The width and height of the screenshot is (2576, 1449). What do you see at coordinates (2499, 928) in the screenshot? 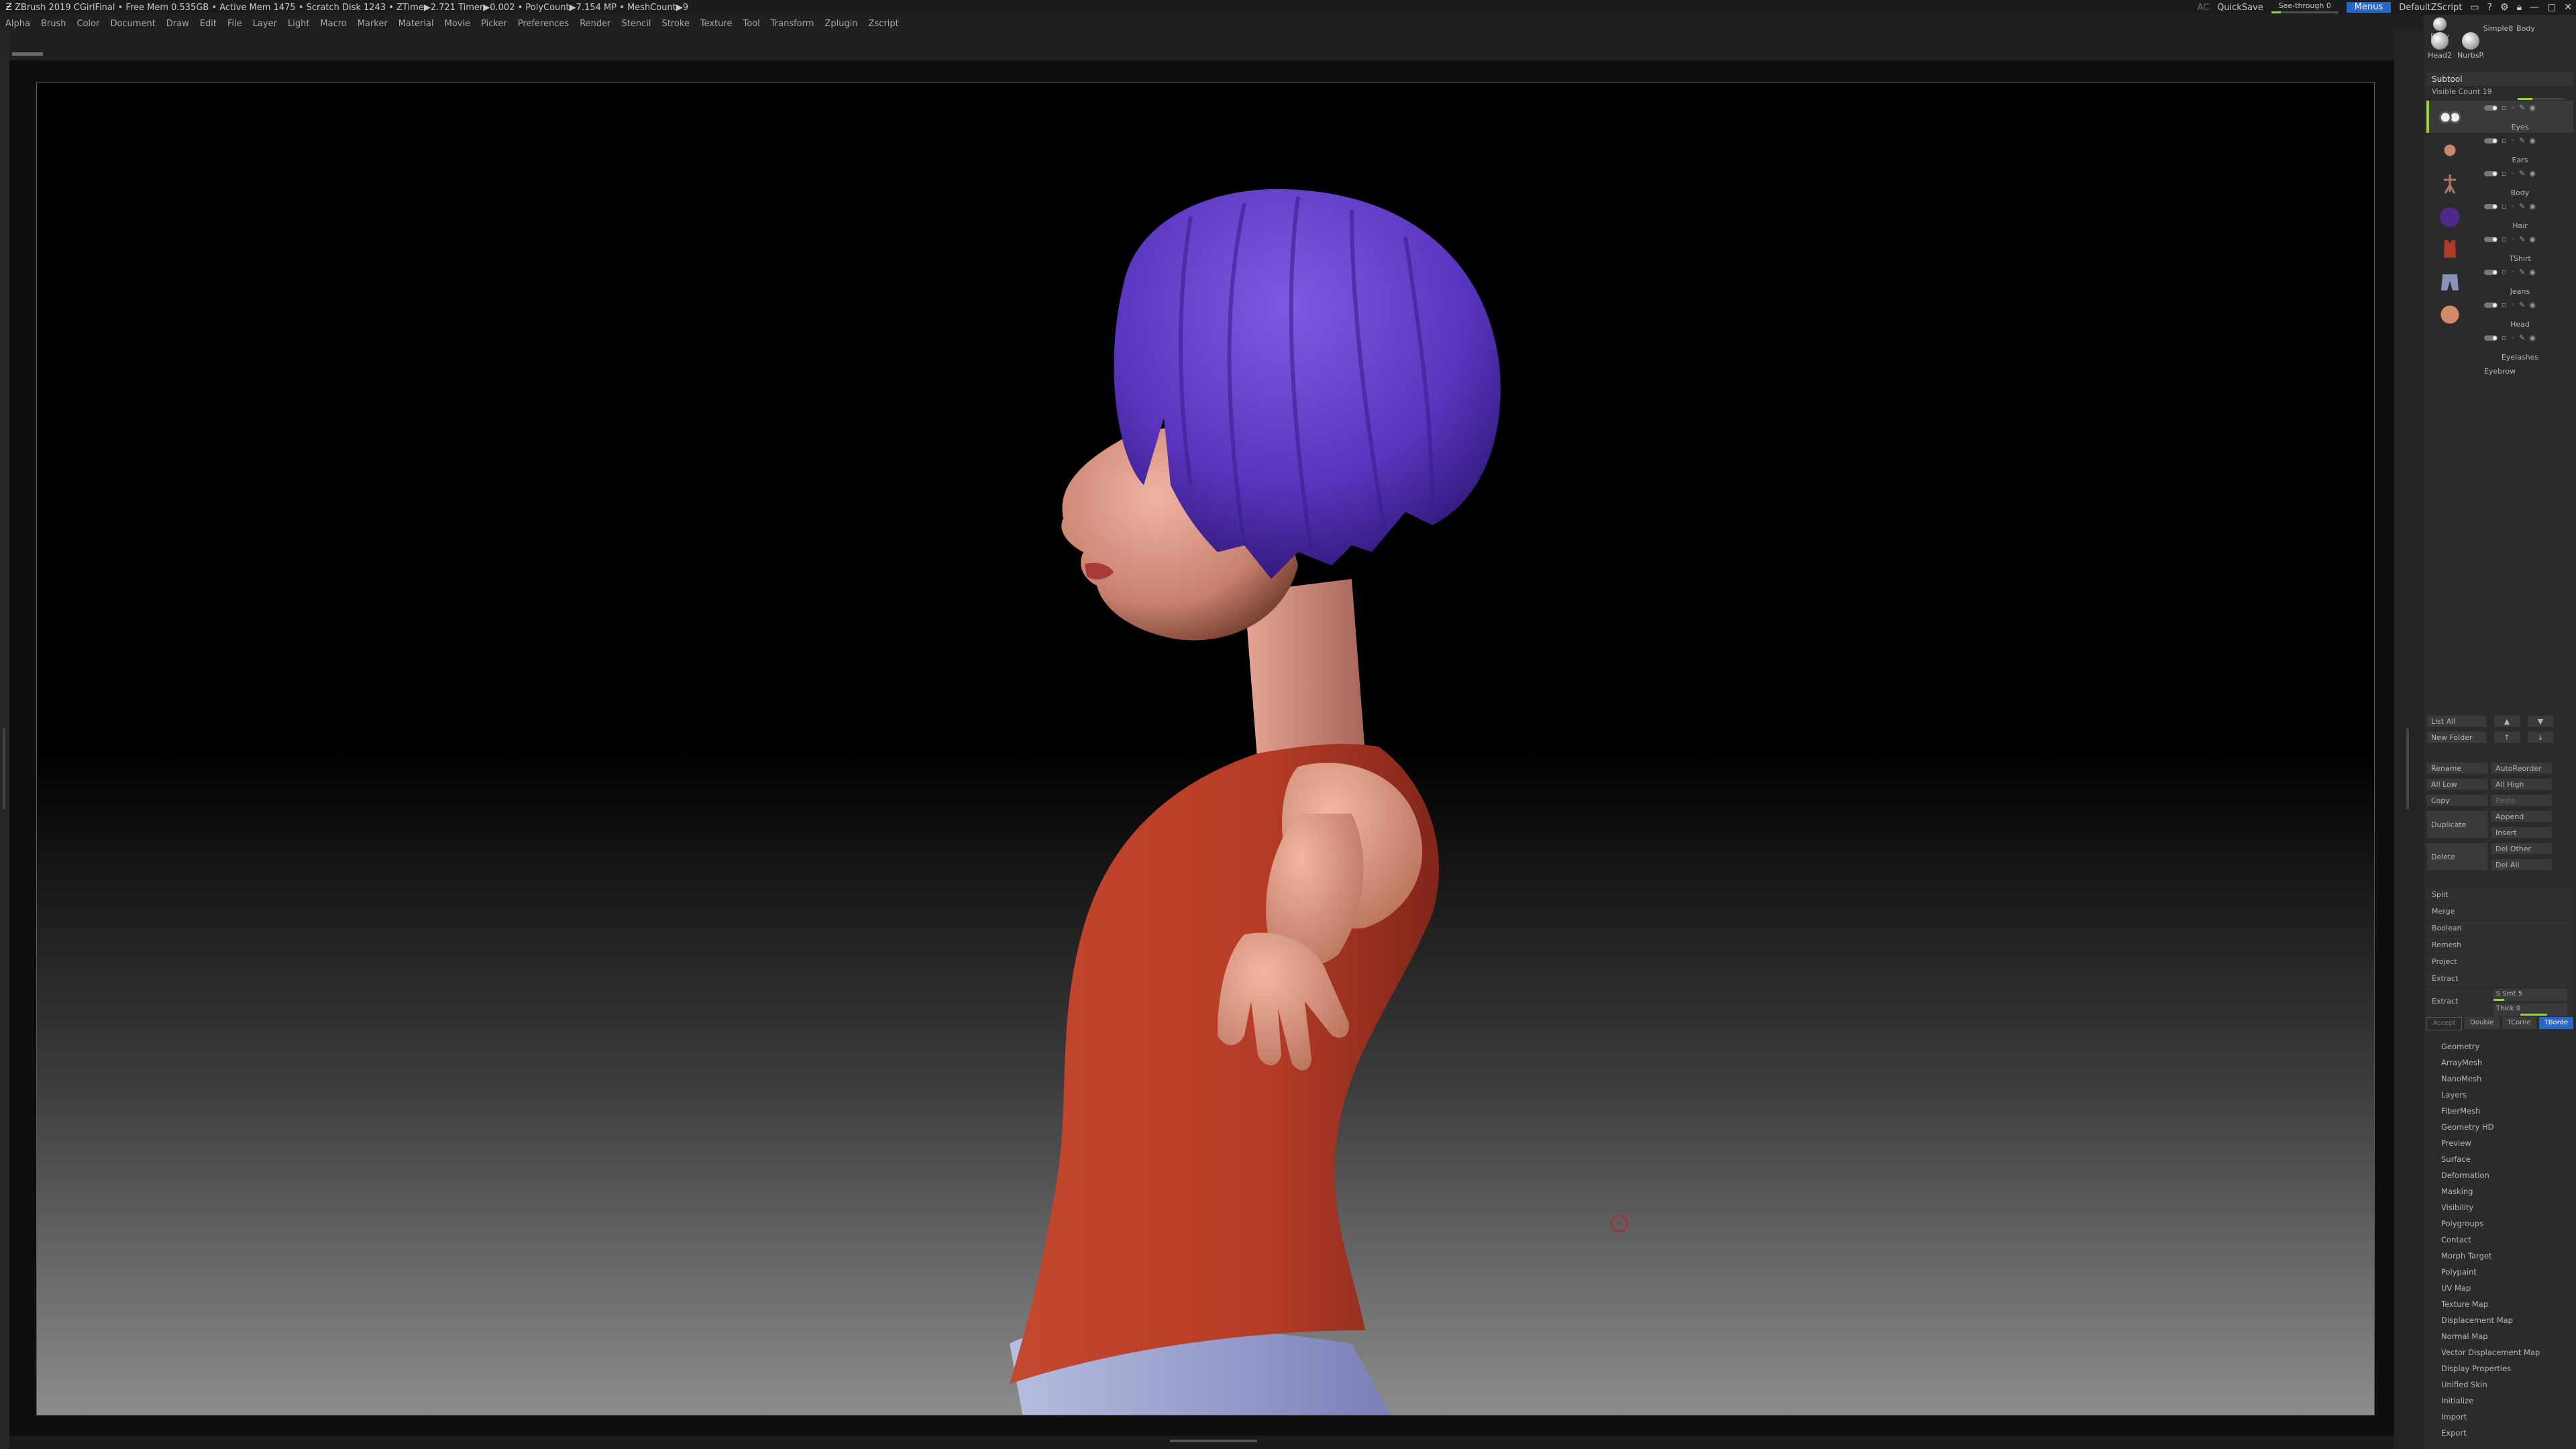
I see `boolean-section: Boolean` at bounding box center [2499, 928].